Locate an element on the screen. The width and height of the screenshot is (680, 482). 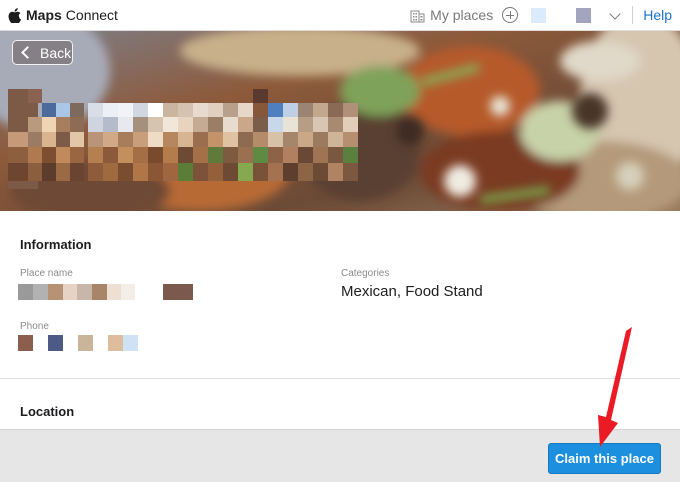
top-right-controls: My places Help is located at coordinates (541, 15).